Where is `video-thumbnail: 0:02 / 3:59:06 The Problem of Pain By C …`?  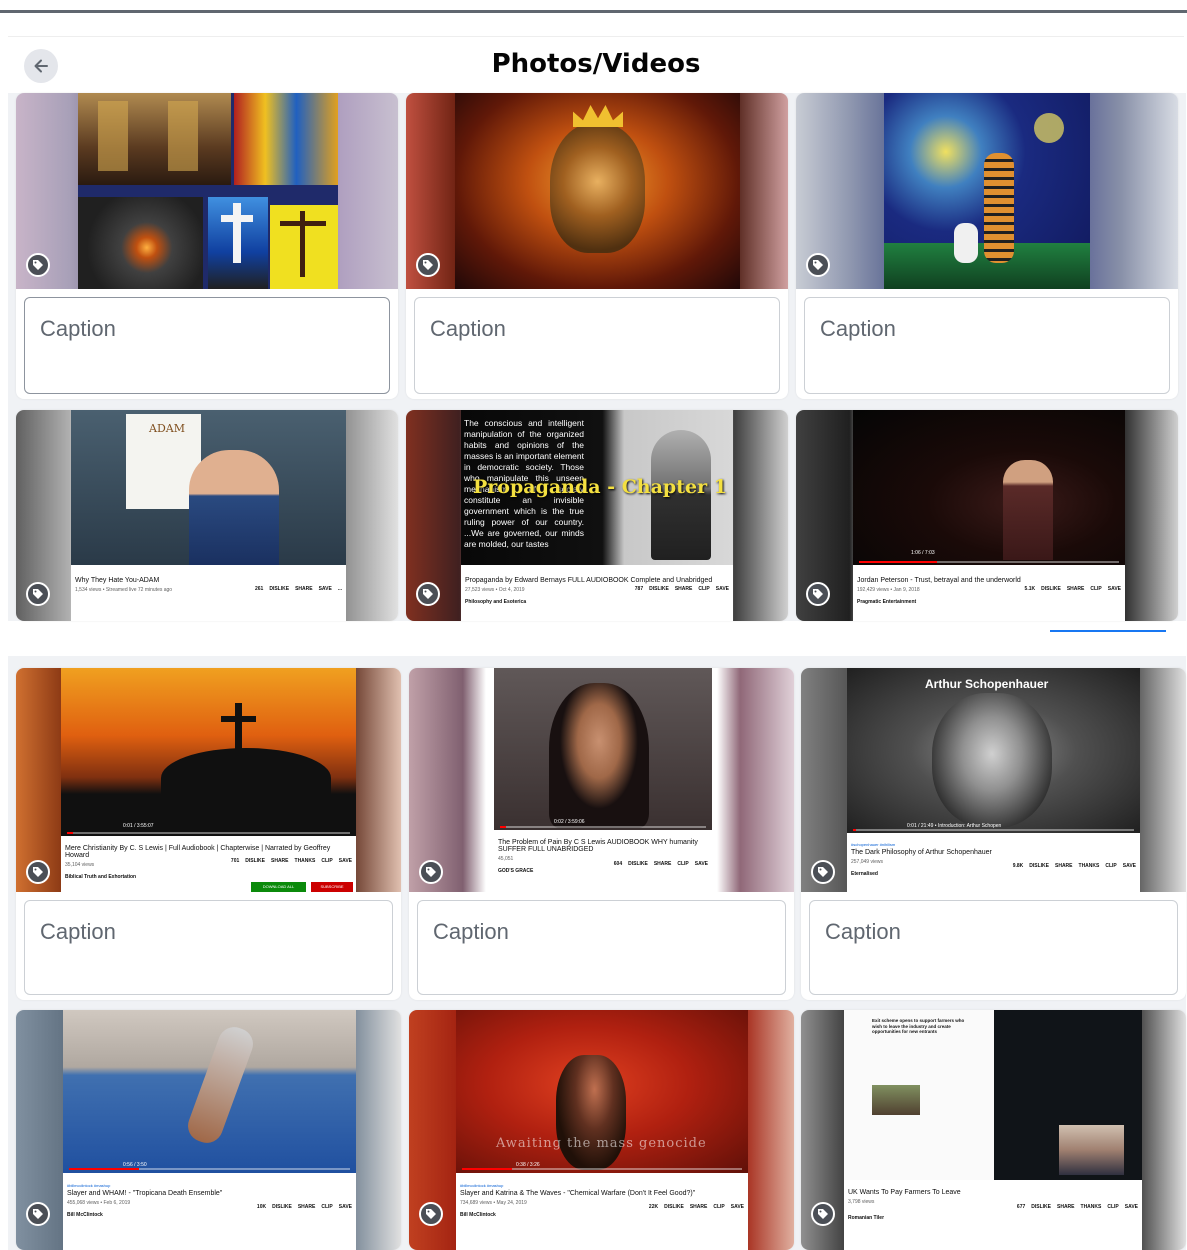
video-thumbnail: 0:02 / 3:59:06 The Problem of Pain By C … is located at coordinates (601, 780).